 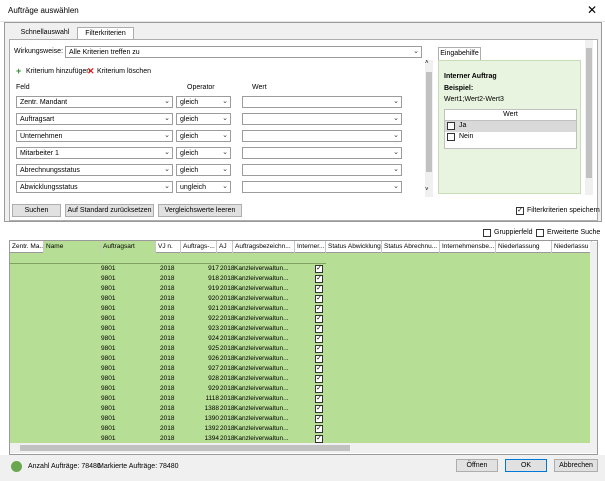 I want to click on table-row: 9801 2018 926 2018 Kanzleiverwaltun... ✓, so click(x=168, y=359).